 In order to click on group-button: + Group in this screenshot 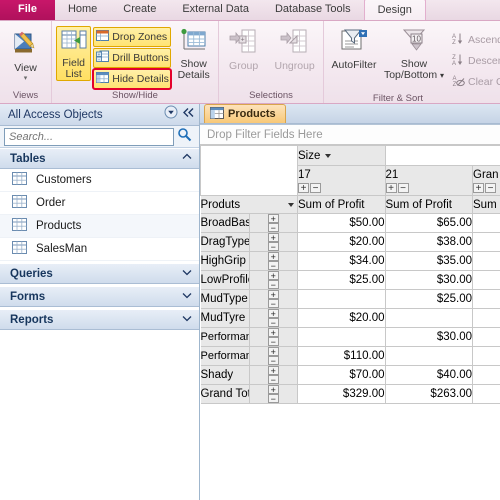, I will do `click(243, 49)`.